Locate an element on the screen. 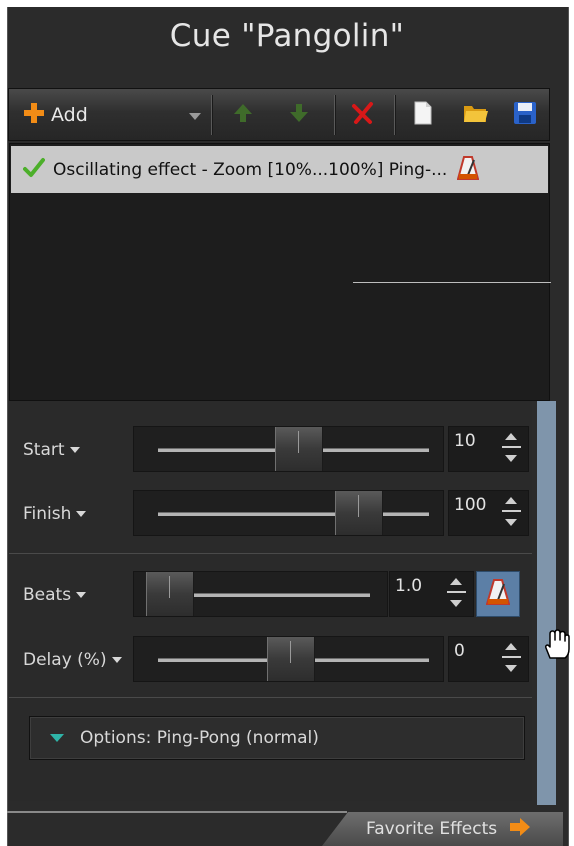 The height and width of the screenshot is (846, 574). start-value-field: 10 is located at coordinates (488, 449).